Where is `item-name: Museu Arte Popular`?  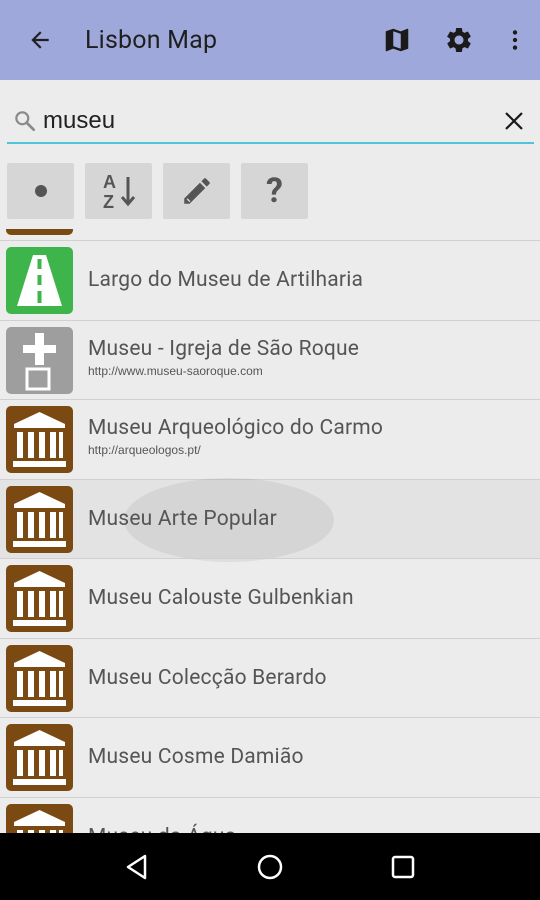
item-name: Museu Arte Popular is located at coordinates (182, 518).